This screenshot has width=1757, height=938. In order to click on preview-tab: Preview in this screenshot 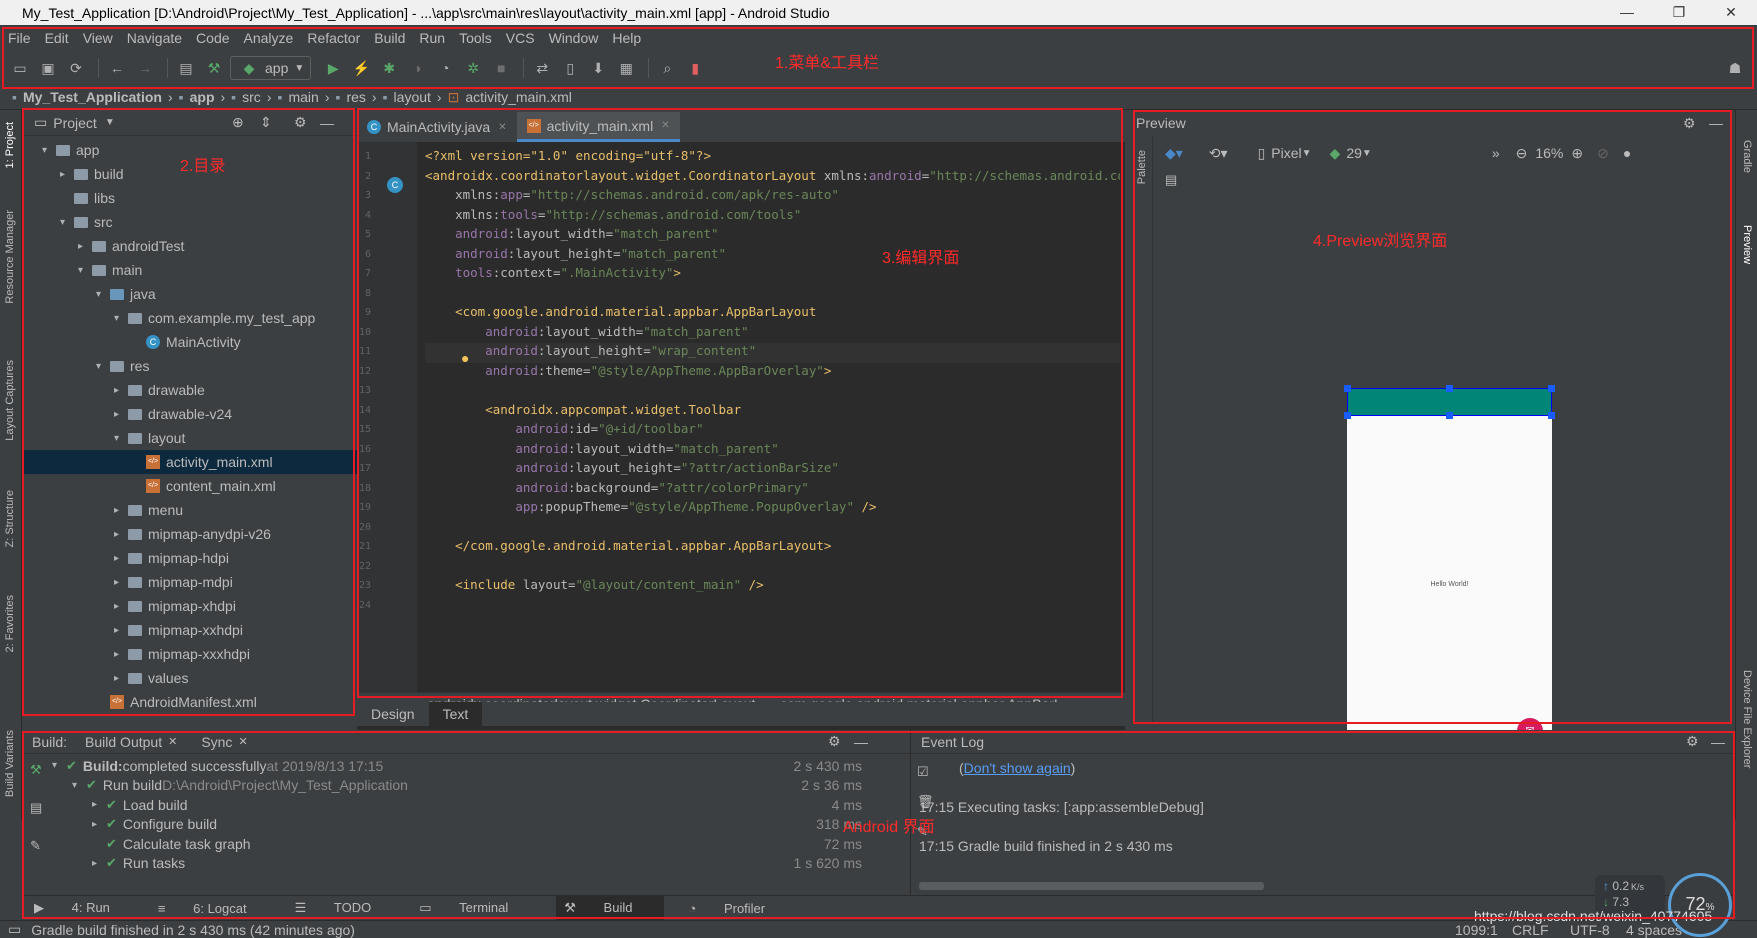, I will do `click(1747, 244)`.